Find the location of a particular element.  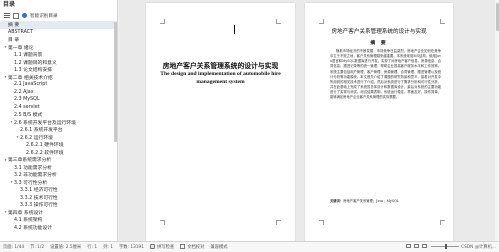

page-view-icon is located at coordinates (408, 246).